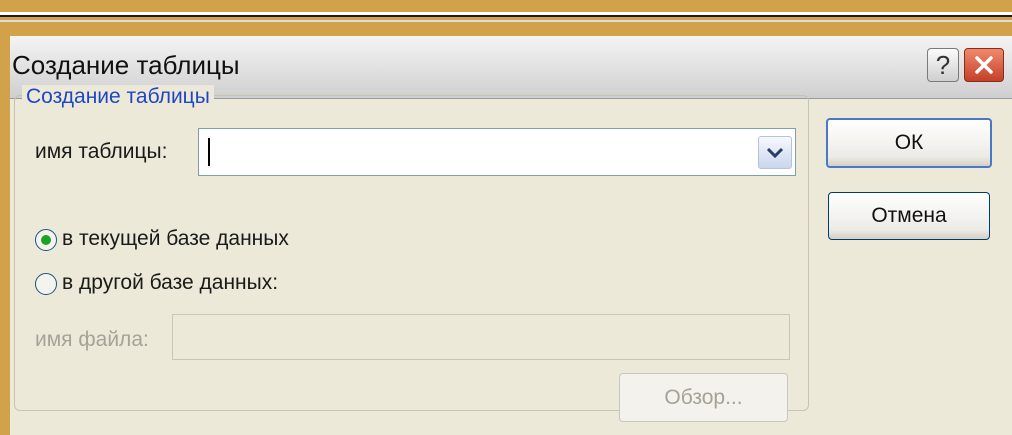  Describe the element at coordinates (46, 284) in the screenshot. I see `radio-other-database` at that location.